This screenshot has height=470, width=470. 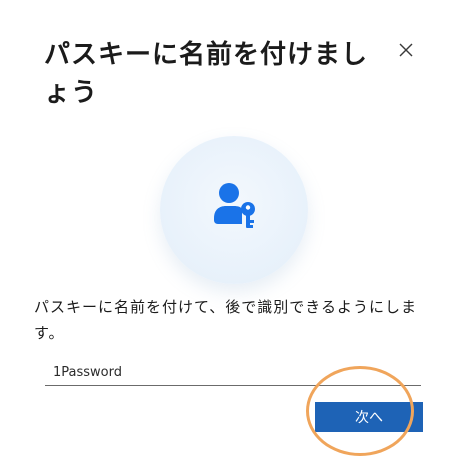 I want to click on close-button, so click(x=406, y=50).